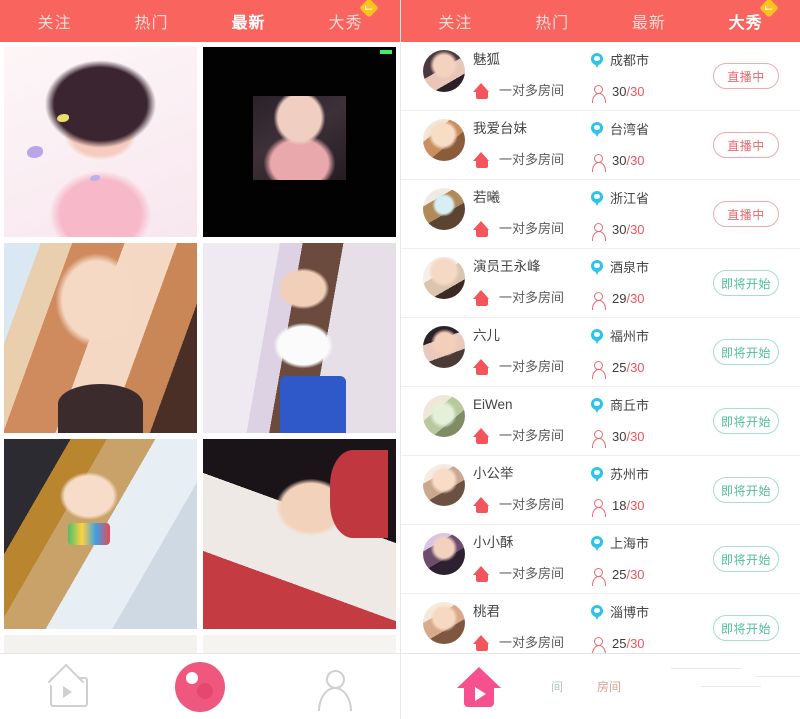 The image size is (800, 719). I want to click on row-location-column: 福州市 25/30, so click(645, 353).